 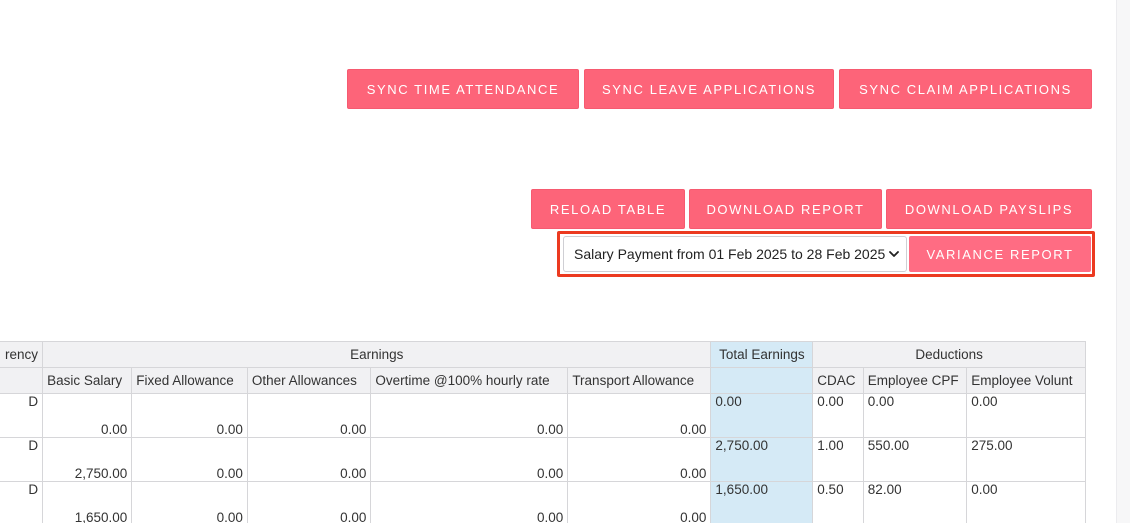 What do you see at coordinates (838, 380) in the screenshot?
I see `cdac-header: CDAC` at bounding box center [838, 380].